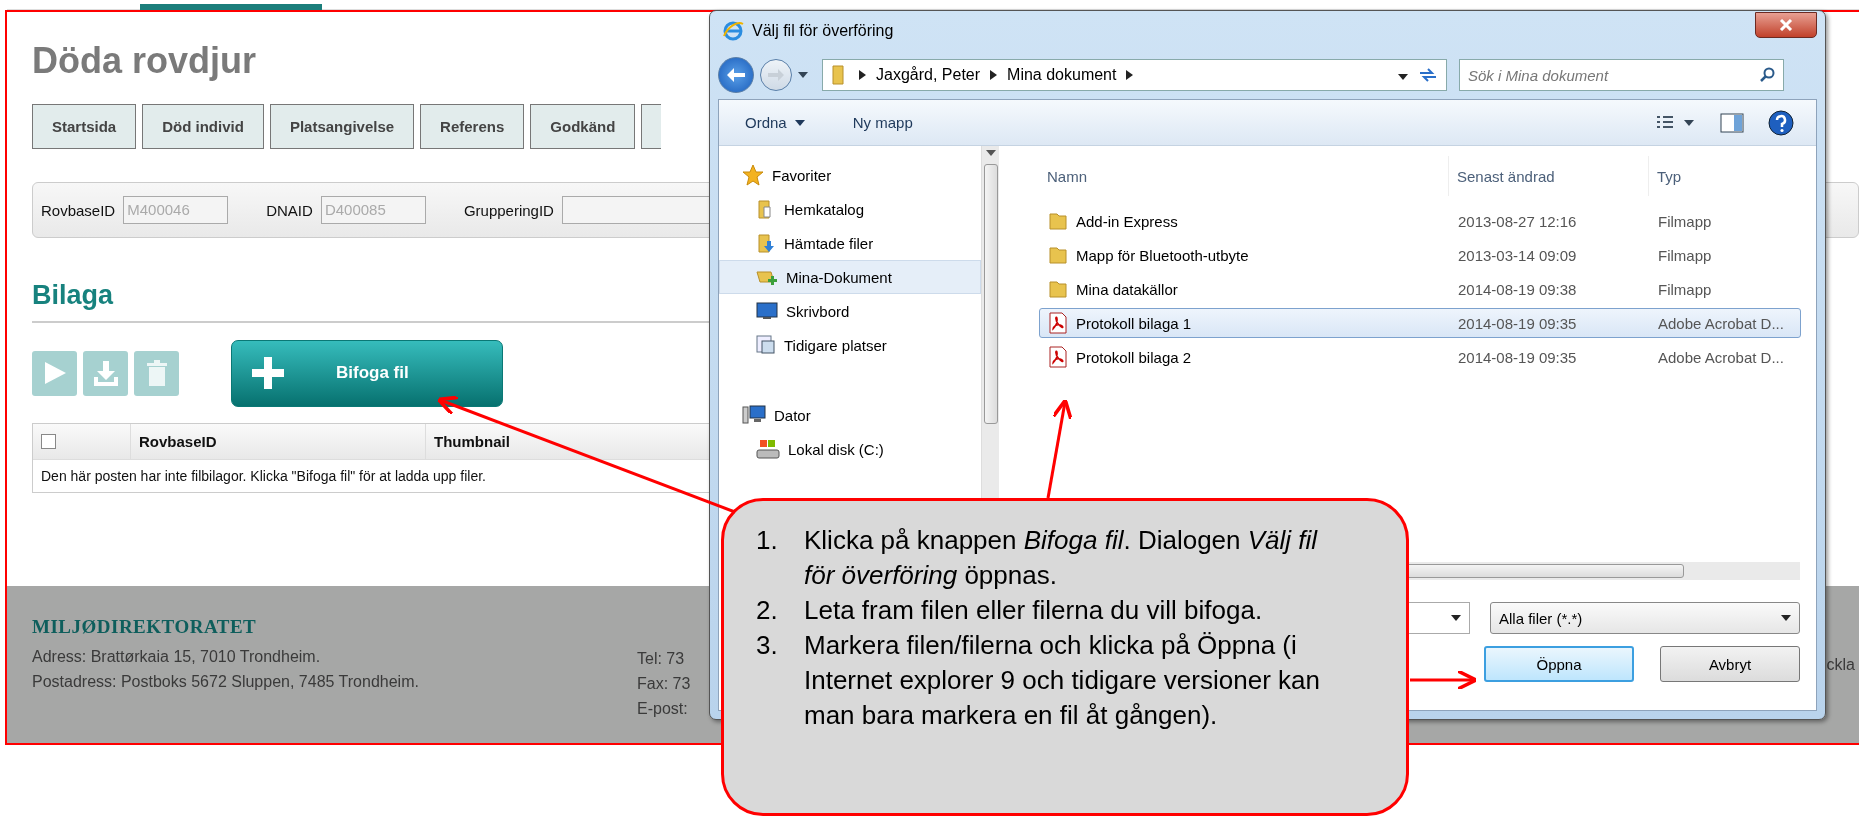 This screenshot has width=1859, height=820. I want to click on step-number: 1., so click(767, 540).